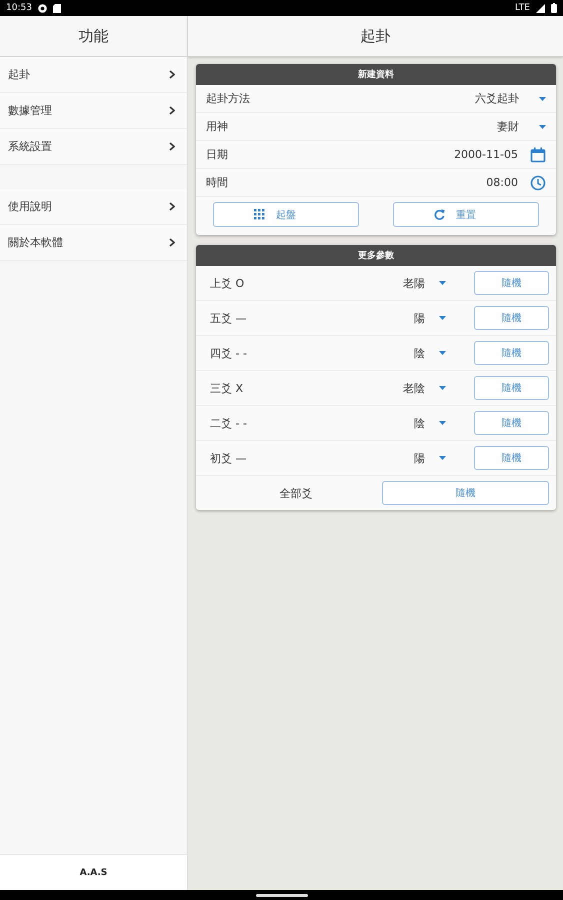  What do you see at coordinates (217, 126) in the screenshot?
I see `field-label: 用神` at bounding box center [217, 126].